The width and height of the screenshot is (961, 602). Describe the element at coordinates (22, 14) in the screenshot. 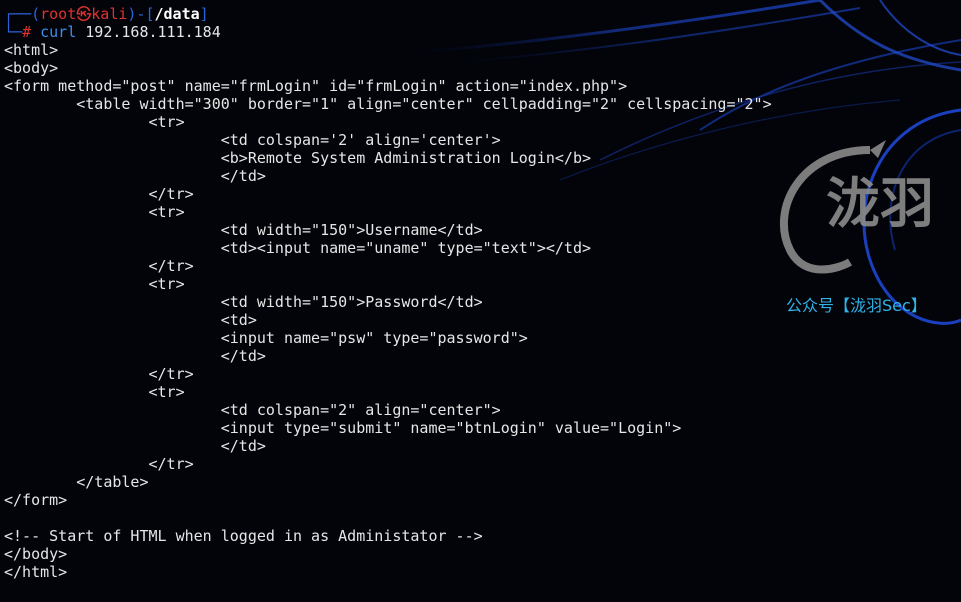

I see `prompt-frame-top: ┌──(` at that location.